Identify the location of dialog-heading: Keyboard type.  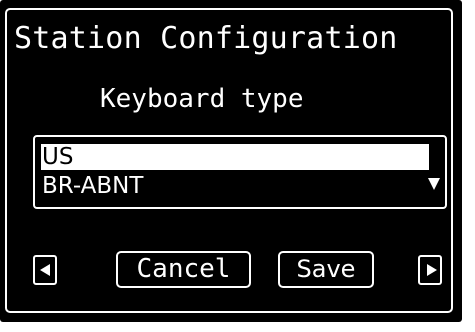
(202, 99).